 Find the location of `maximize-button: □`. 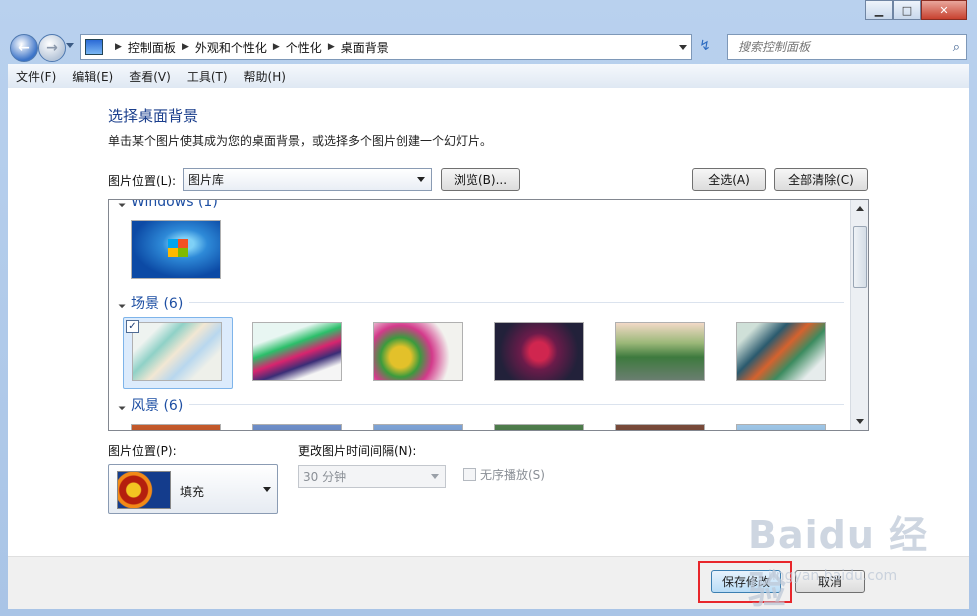

maximize-button: □ is located at coordinates (907, 10).